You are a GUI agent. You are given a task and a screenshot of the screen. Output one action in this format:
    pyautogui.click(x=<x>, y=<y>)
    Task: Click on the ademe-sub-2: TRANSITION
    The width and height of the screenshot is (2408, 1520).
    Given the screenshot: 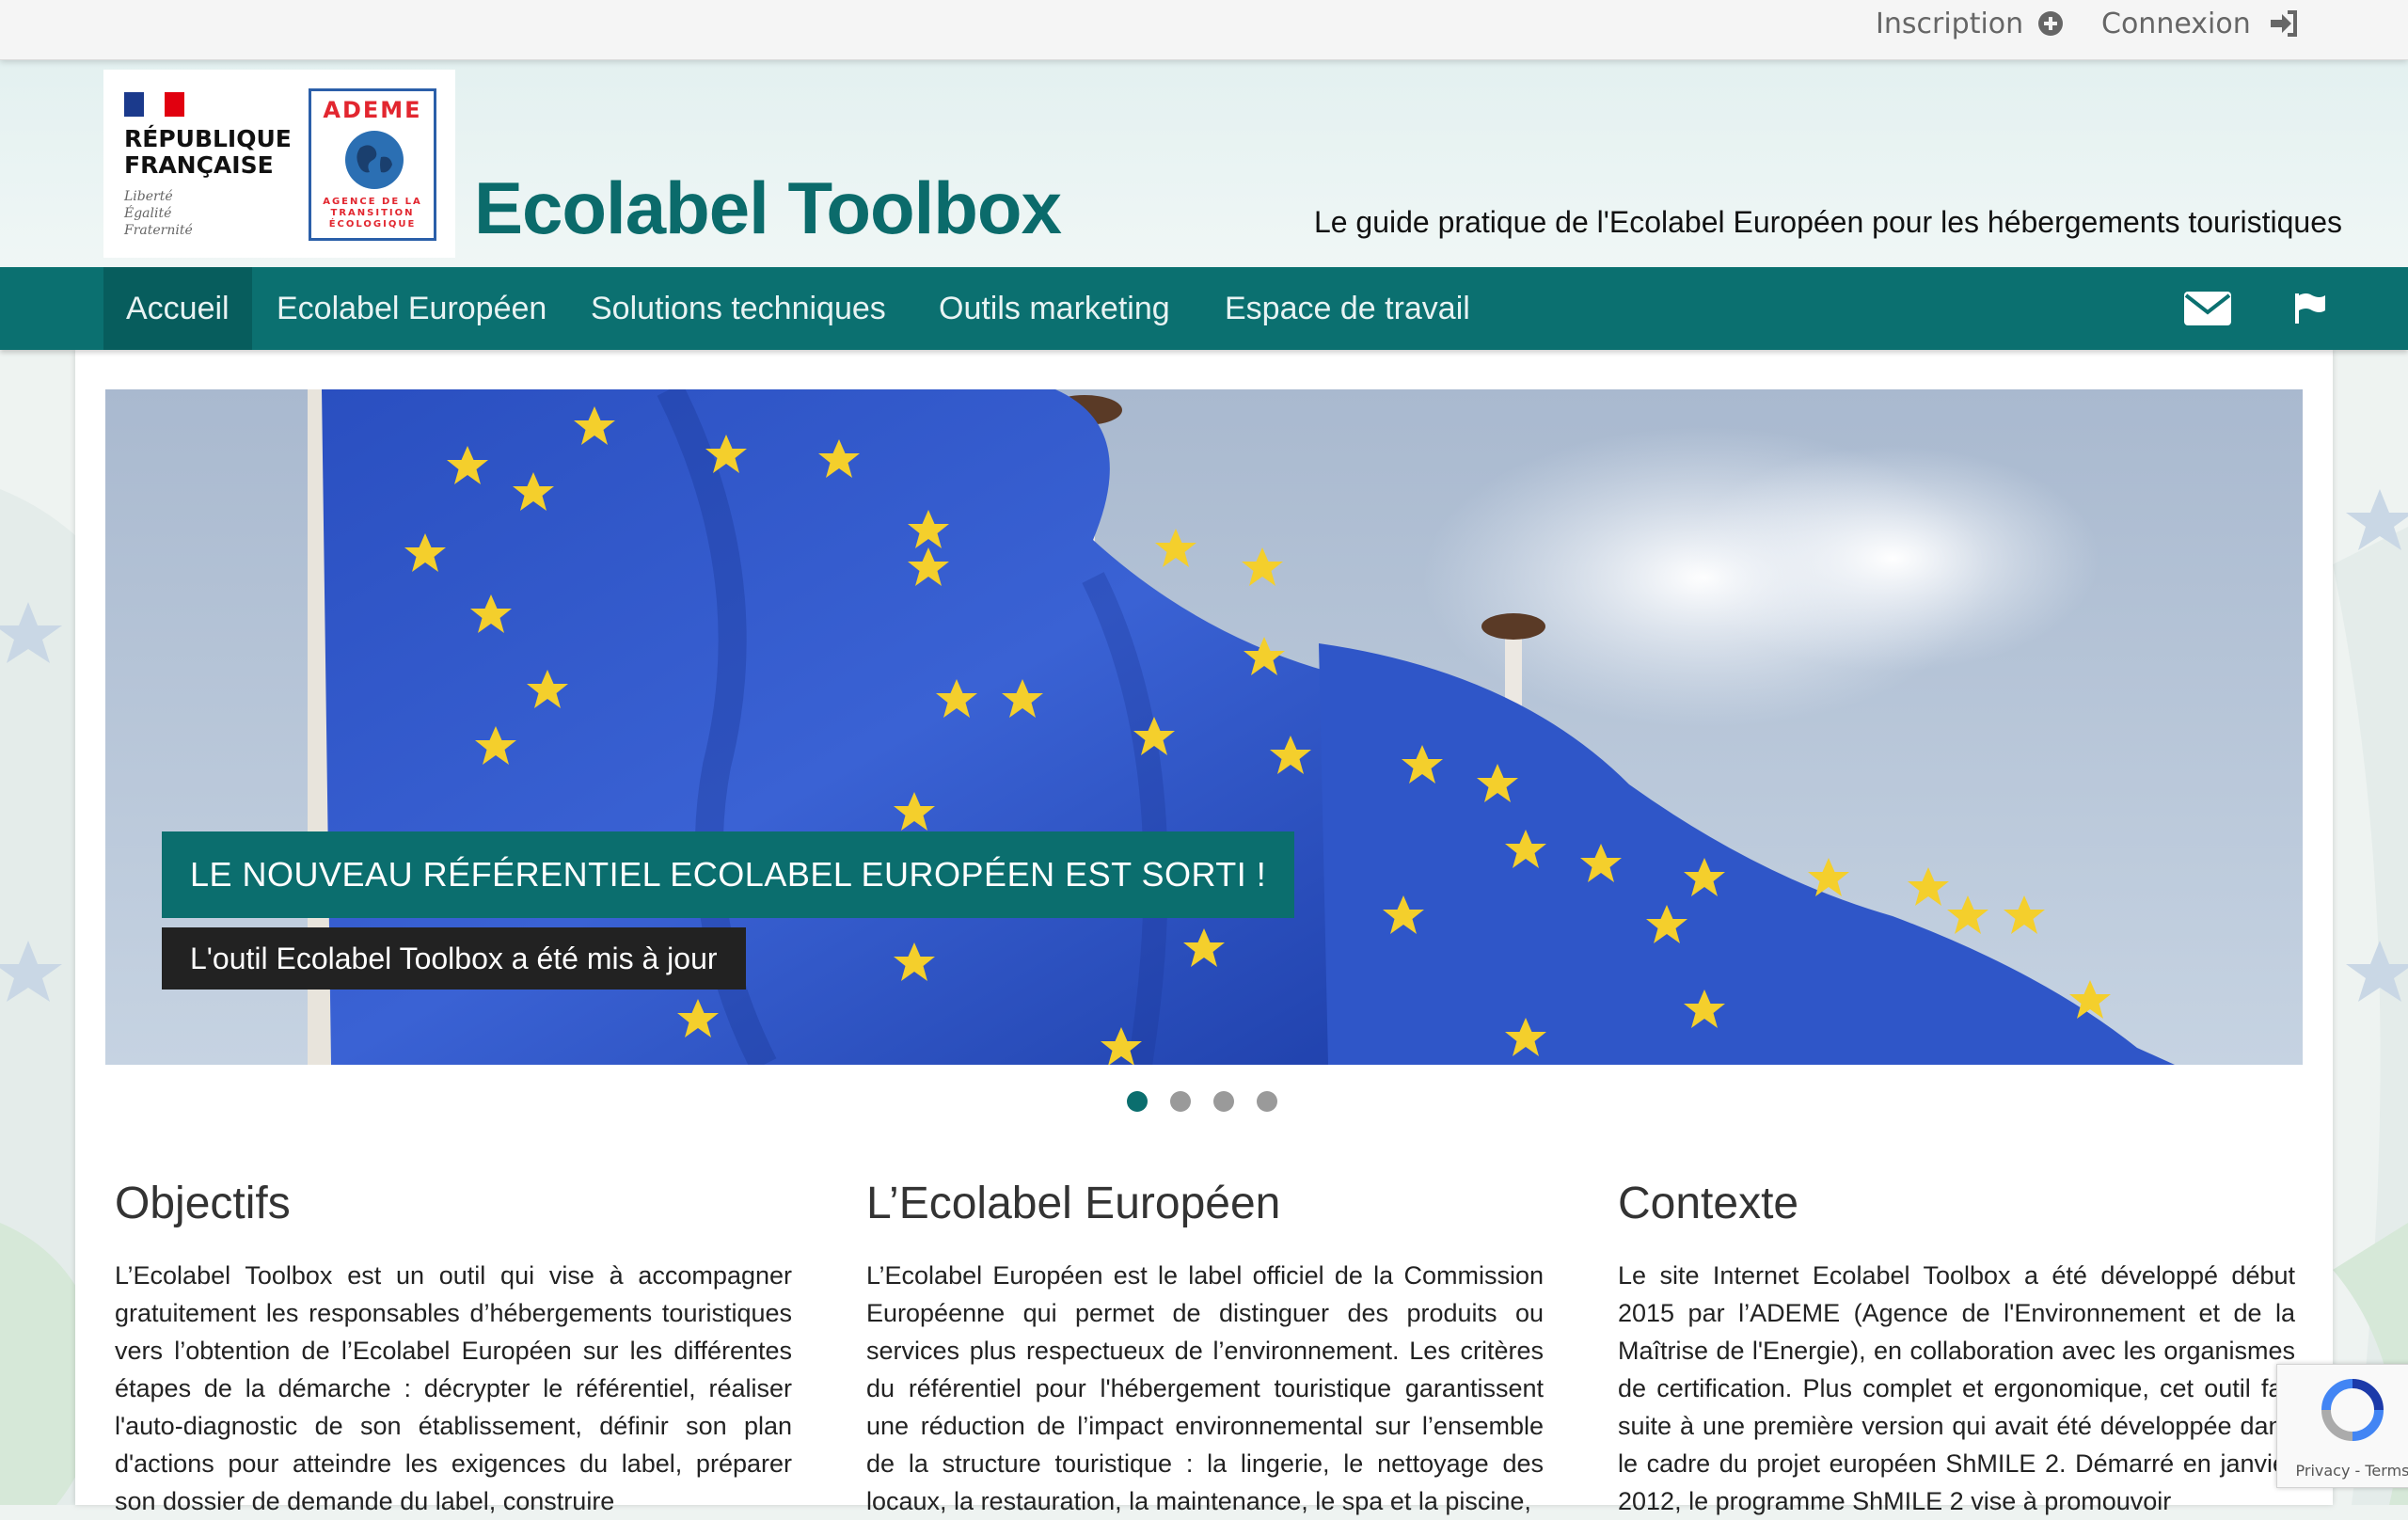 What is the action you would take?
    pyautogui.click(x=373, y=213)
    